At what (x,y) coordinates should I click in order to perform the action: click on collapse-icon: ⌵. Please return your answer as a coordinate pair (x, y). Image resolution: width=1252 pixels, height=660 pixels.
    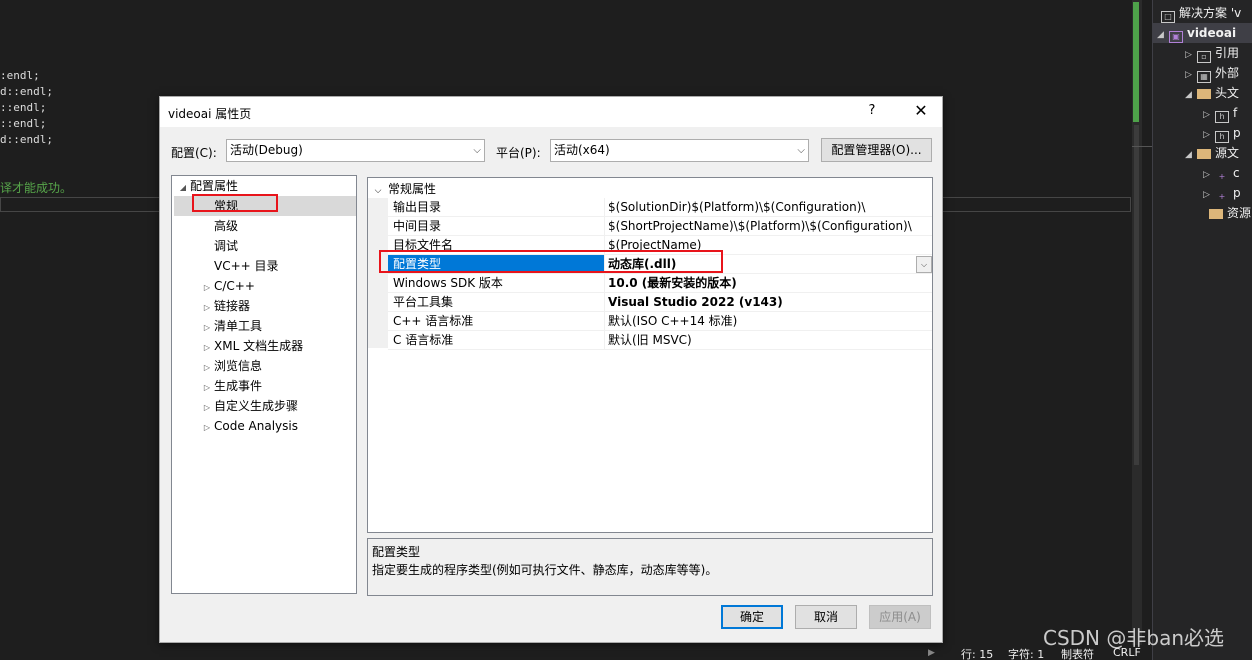
    Looking at the image, I should click on (378, 191).